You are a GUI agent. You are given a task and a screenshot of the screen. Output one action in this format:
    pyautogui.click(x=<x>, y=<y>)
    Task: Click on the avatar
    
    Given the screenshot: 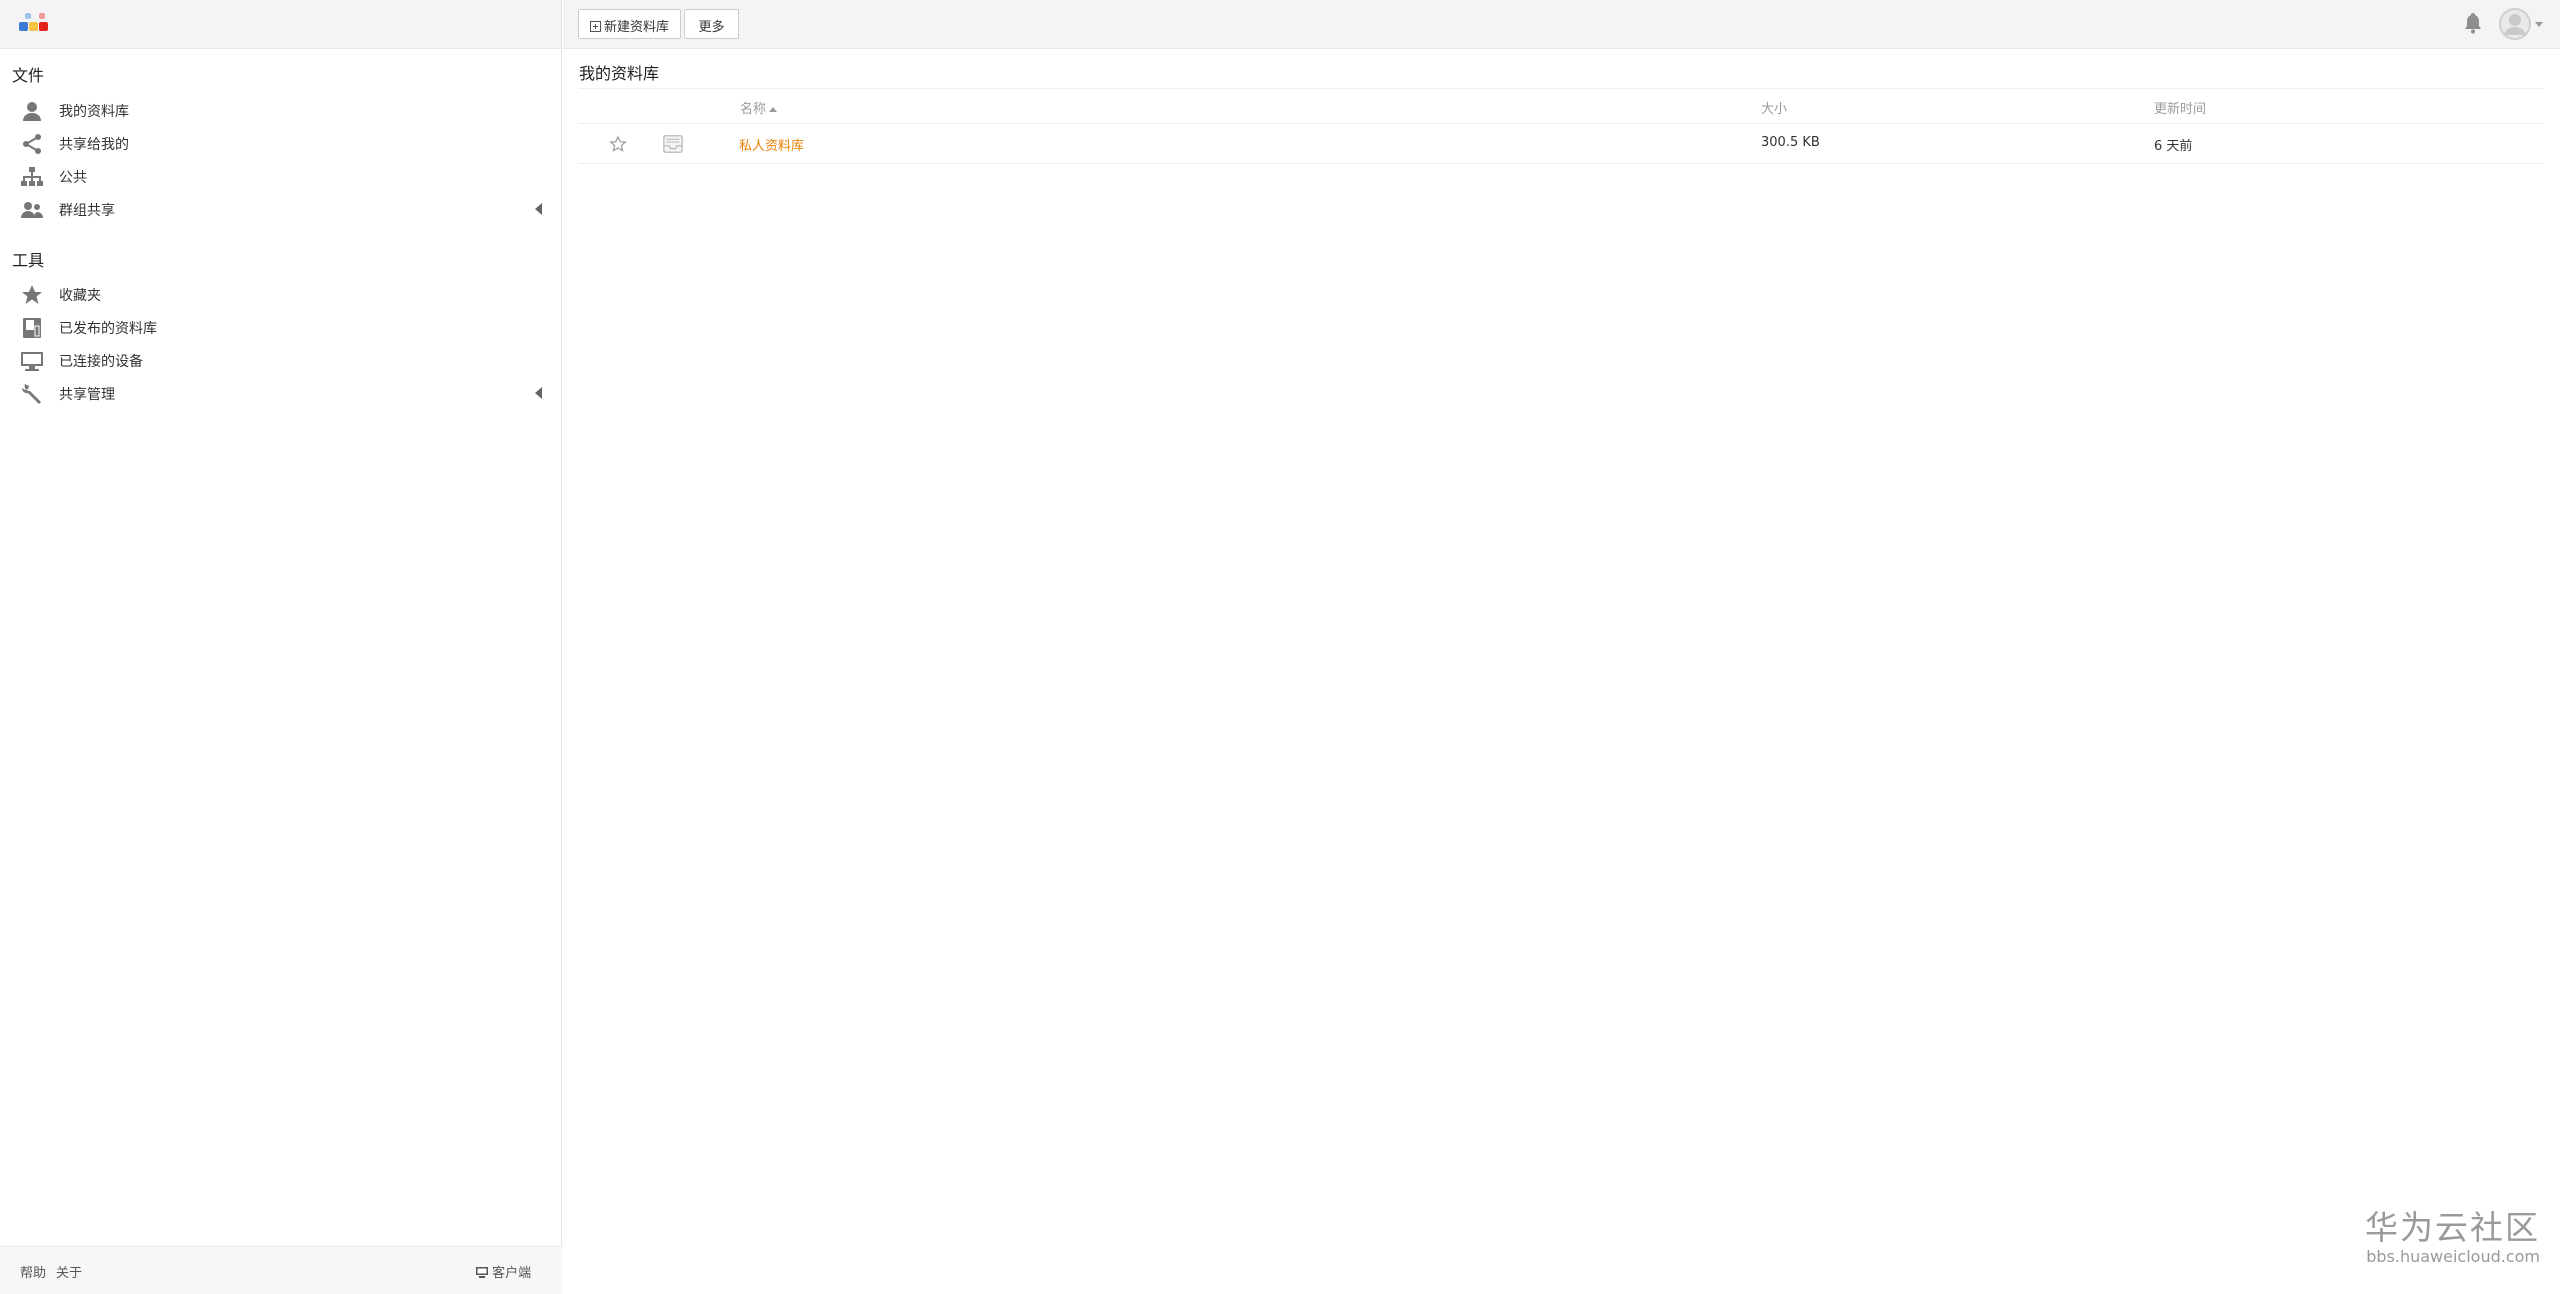 What is the action you would take?
    pyautogui.click(x=2515, y=24)
    